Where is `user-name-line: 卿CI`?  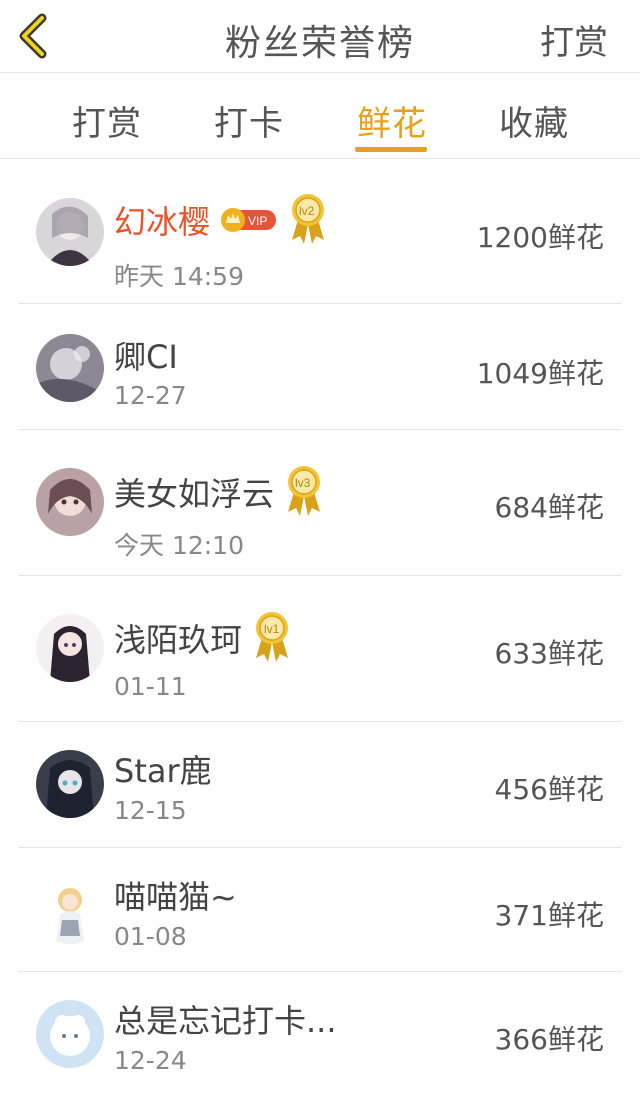
user-name-line: 卿CI is located at coordinates (146, 355).